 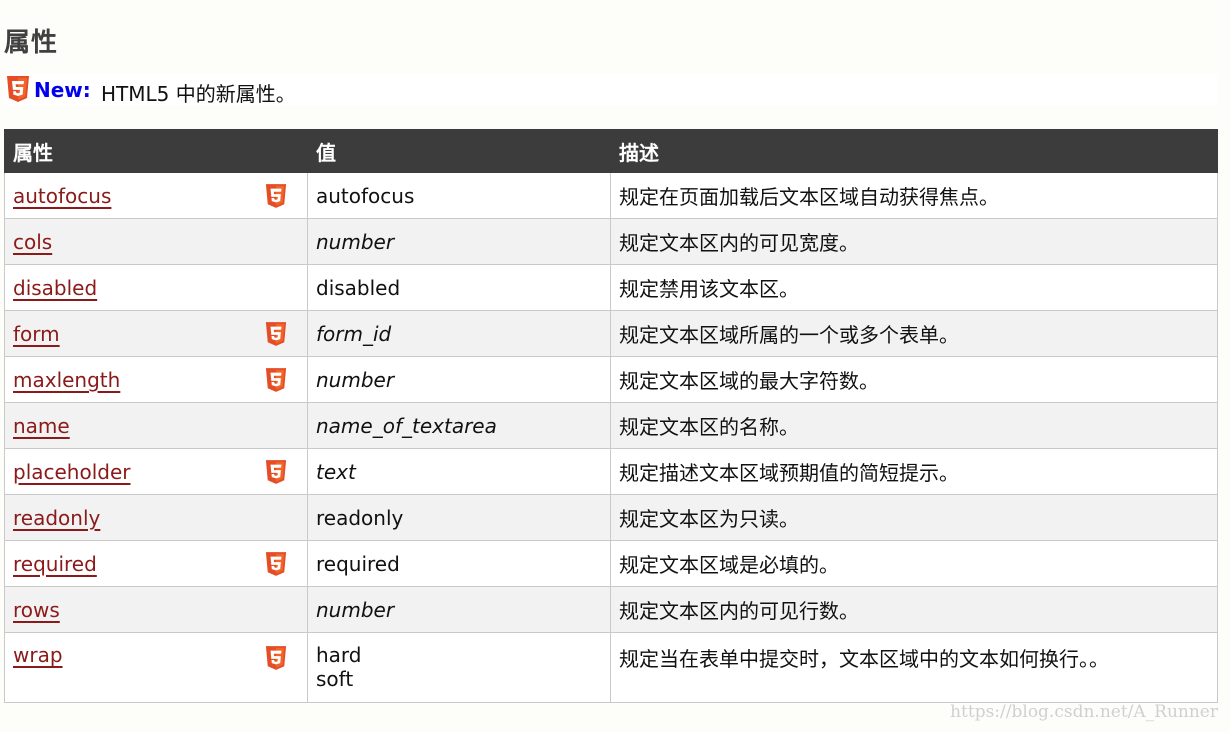 What do you see at coordinates (358, 563) in the screenshot?
I see `value-text: required` at bounding box center [358, 563].